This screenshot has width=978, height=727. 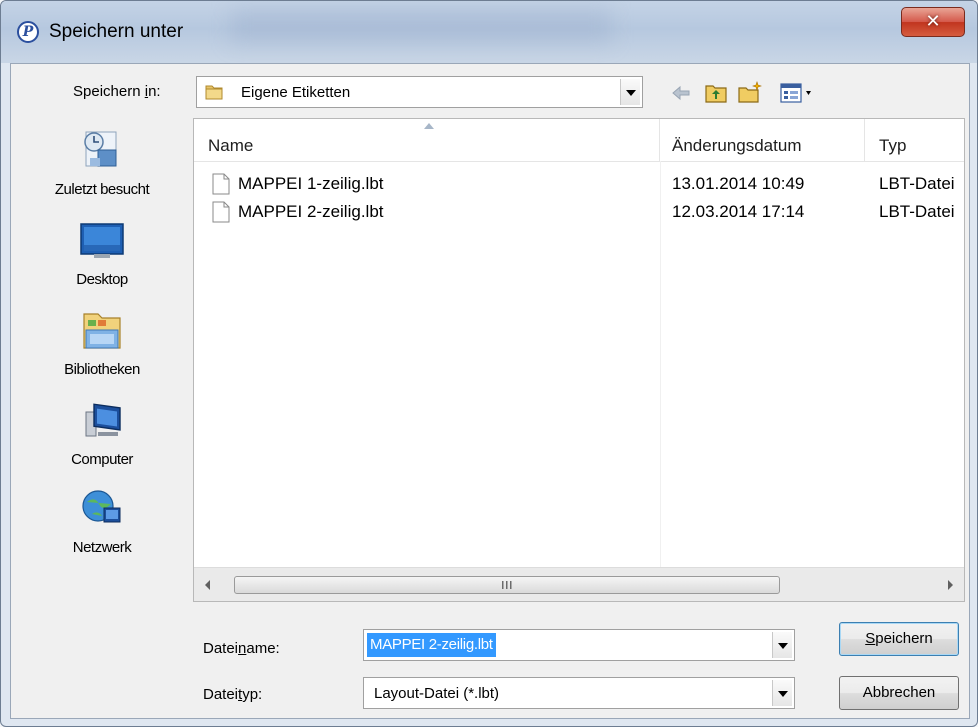 What do you see at coordinates (102, 547) in the screenshot?
I see `place-label: Netzwerk` at bounding box center [102, 547].